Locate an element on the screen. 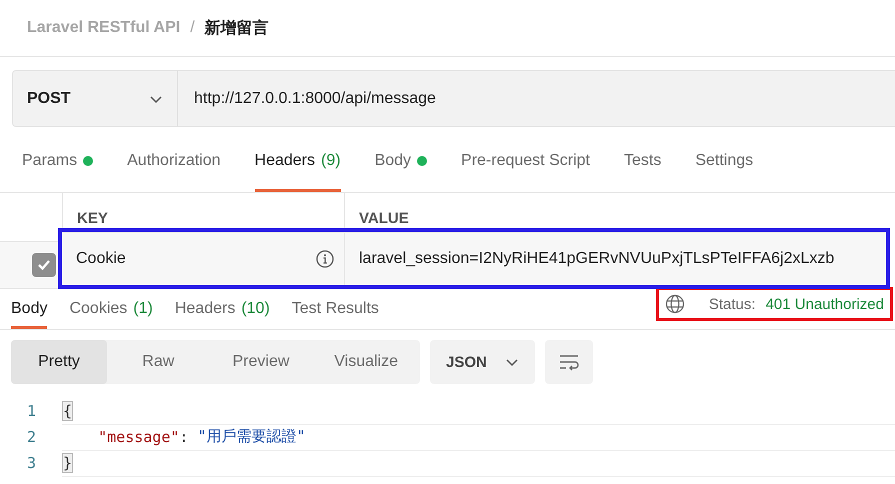 Image resolution: width=895 pixels, height=484 pixels. status-value: 401 Unauthorized is located at coordinates (825, 304).